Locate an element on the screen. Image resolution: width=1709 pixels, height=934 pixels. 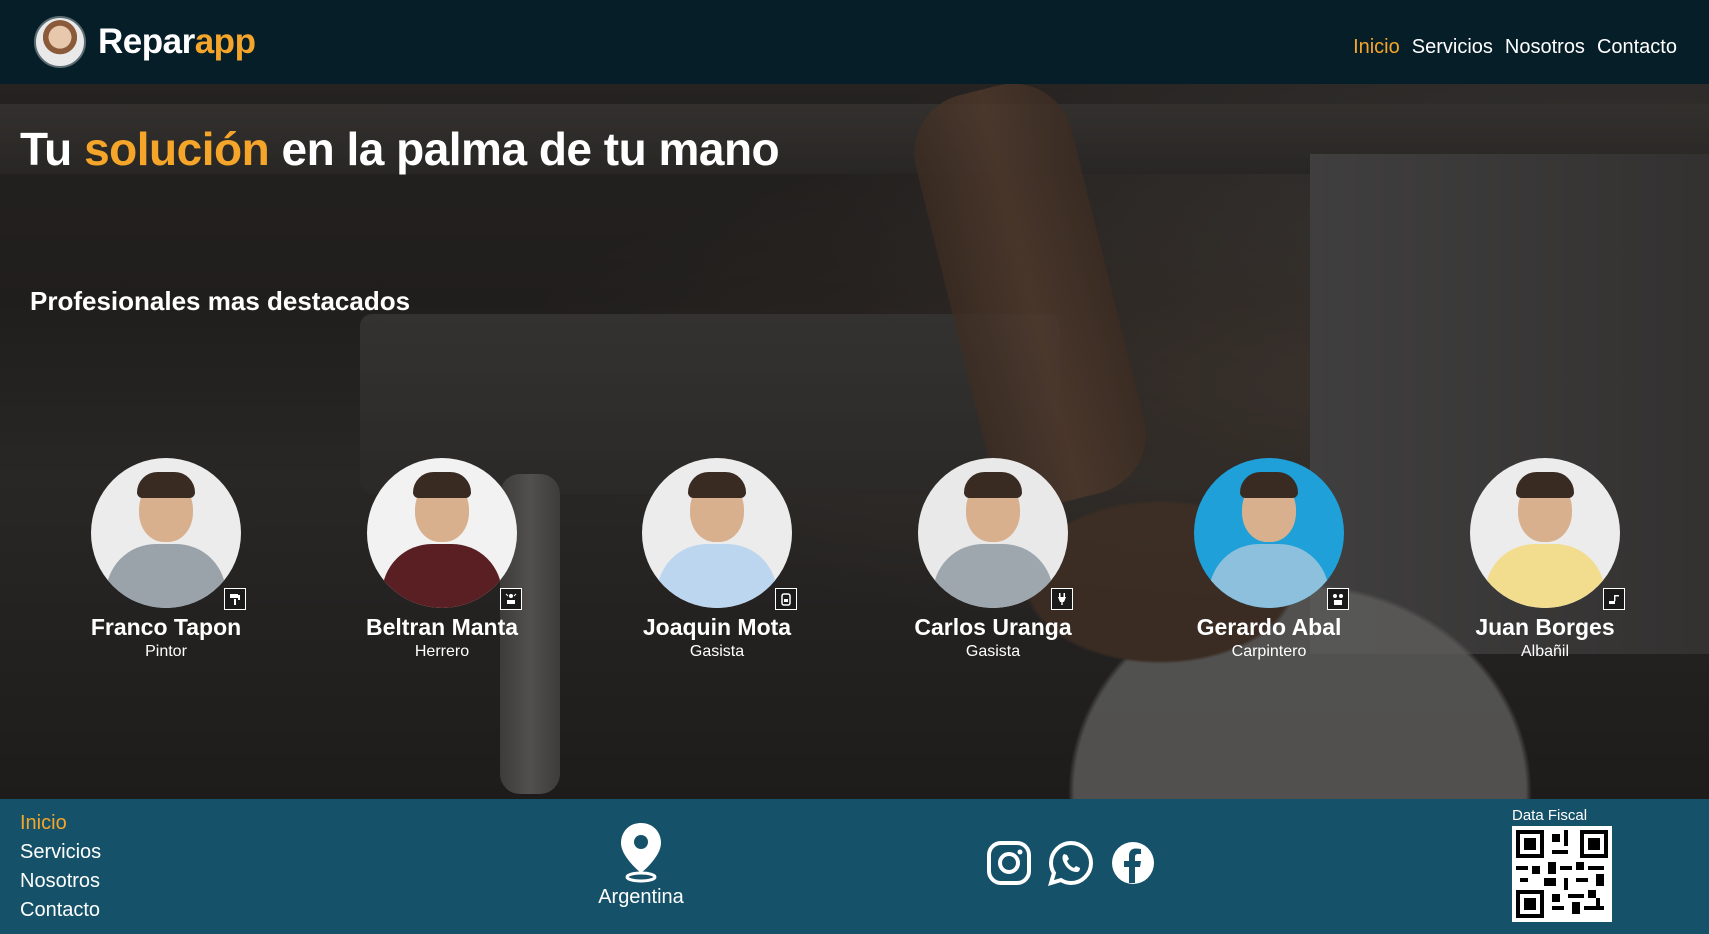
data-fiscal-label: Data Fiscal is located at coordinates (1550, 815).